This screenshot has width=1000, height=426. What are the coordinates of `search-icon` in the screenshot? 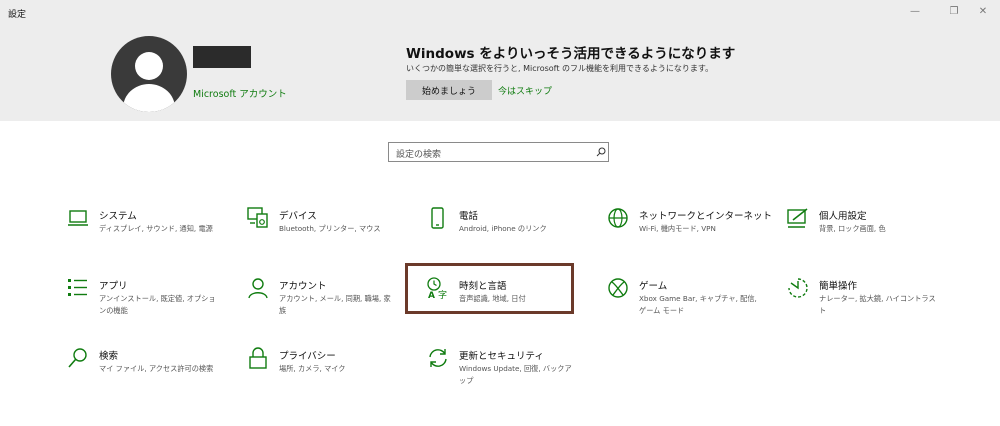 It's located at (77, 358).